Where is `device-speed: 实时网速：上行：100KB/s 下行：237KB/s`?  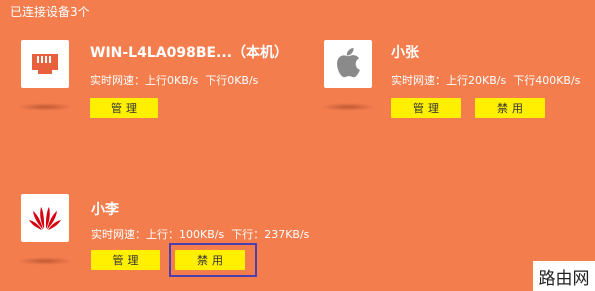
device-speed: 实时网速：上行：100KB/s 下行：237KB/s is located at coordinates (200, 234).